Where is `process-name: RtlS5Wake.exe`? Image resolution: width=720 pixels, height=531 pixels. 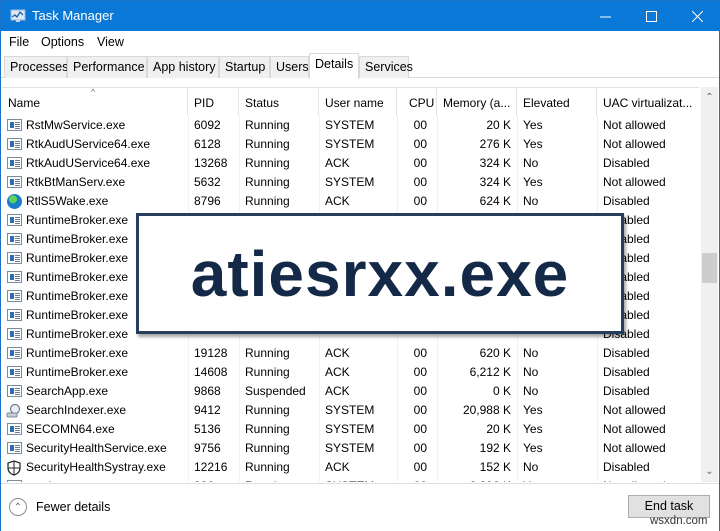
process-name: RtlS5Wake.exe is located at coordinates (67, 201).